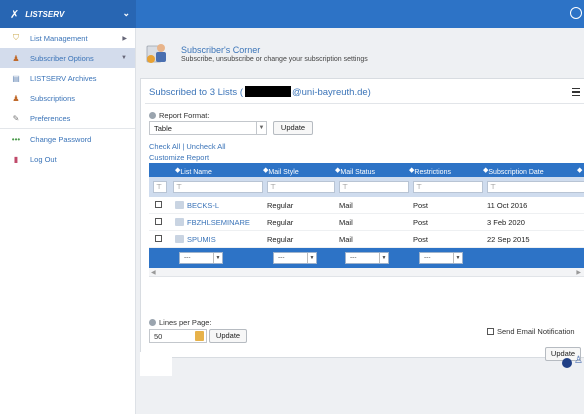 This screenshot has height=414, width=584. I want to click on sidebar-item-label: Subscriber Options, so click(62, 58).